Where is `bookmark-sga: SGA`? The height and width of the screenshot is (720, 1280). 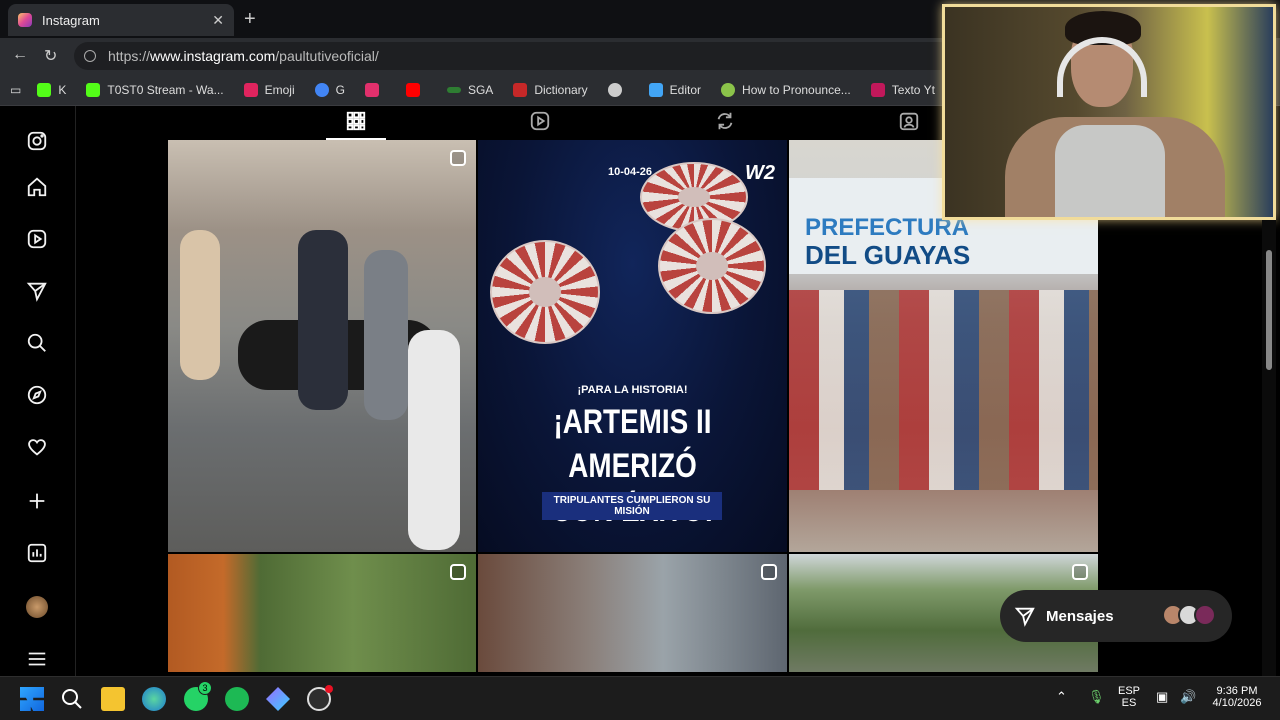
bookmark-sga: SGA is located at coordinates (470, 89).